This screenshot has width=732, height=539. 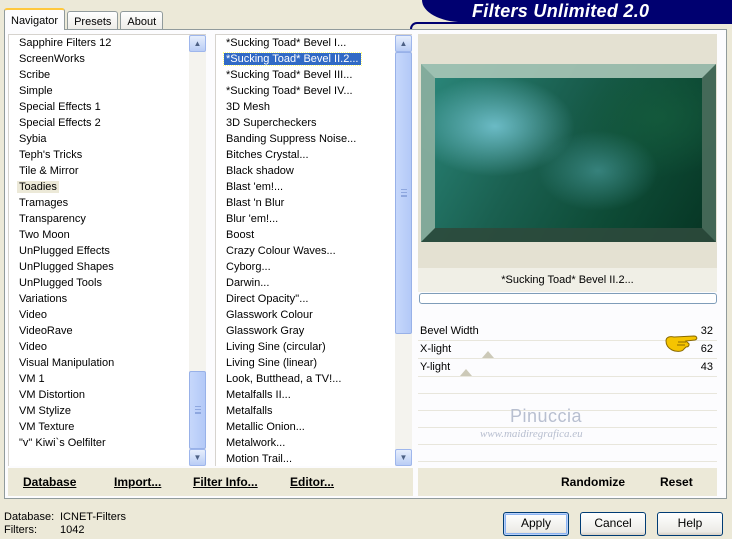 What do you see at coordinates (305, 171) in the screenshot?
I see `list-item: Black shadow` at bounding box center [305, 171].